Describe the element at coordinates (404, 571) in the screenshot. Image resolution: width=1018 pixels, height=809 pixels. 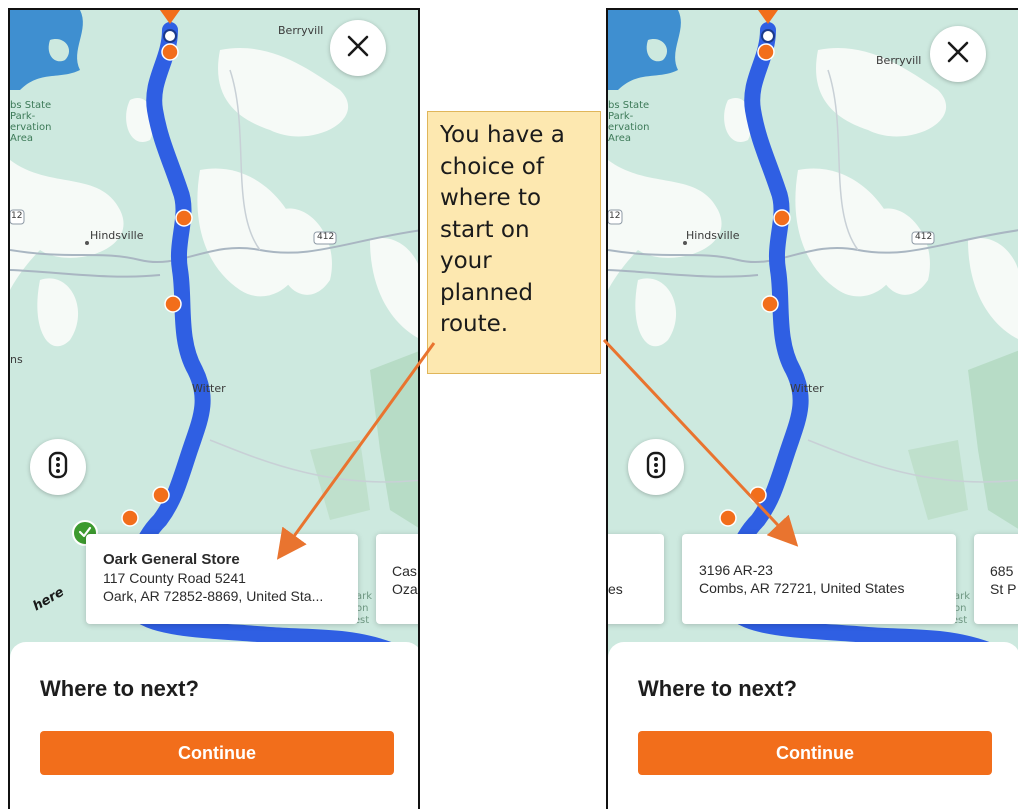
I see `location-card-next-line1: Cas` at that location.